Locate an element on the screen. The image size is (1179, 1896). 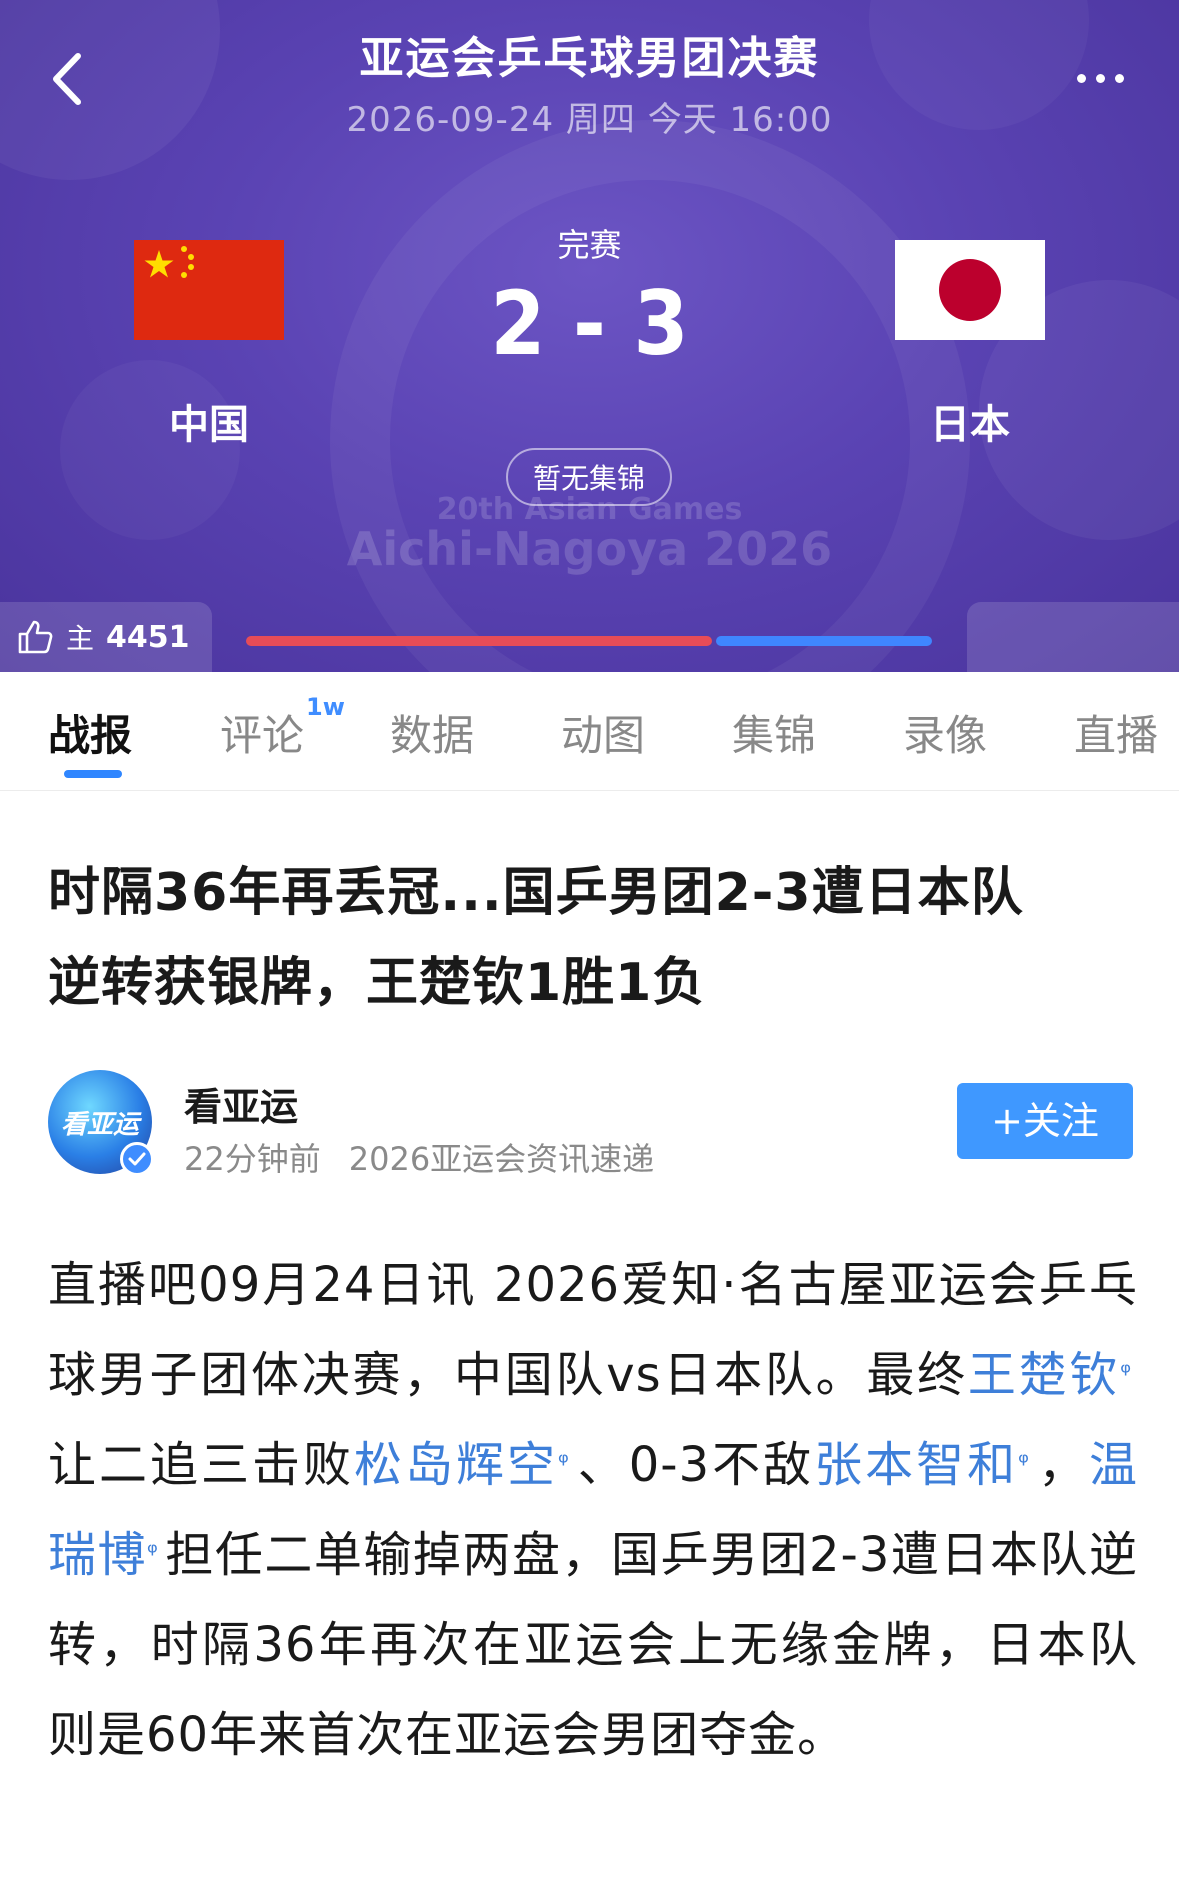
support-label: 主 is located at coordinates (80, 638).